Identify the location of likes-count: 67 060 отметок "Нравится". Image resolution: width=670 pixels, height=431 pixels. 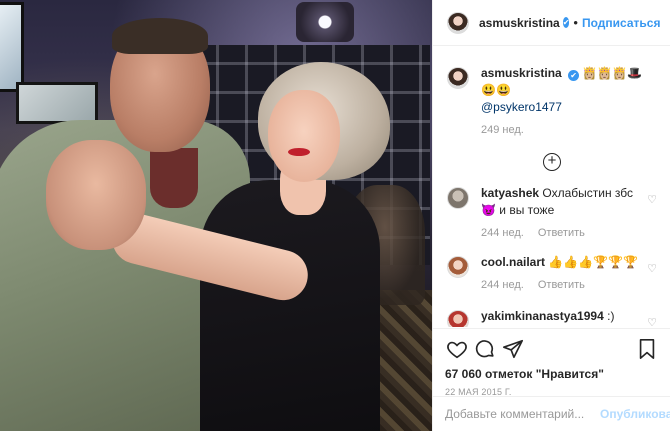
(552, 374).